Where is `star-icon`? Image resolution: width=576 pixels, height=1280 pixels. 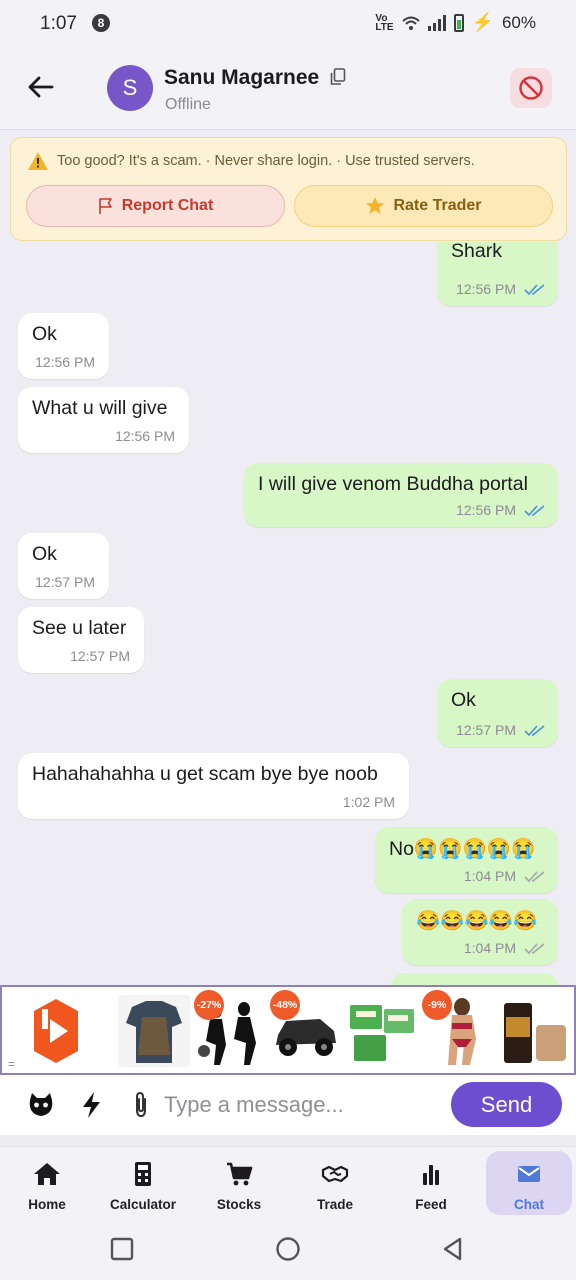
star-icon is located at coordinates (375, 205).